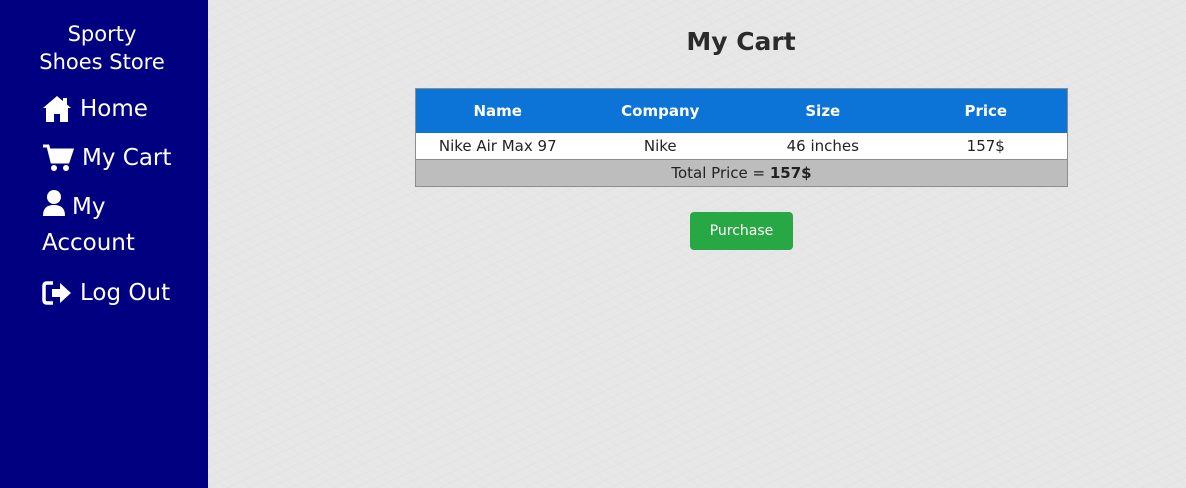  What do you see at coordinates (57, 293) in the screenshot?
I see `logout-icon` at bounding box center [57, 293].